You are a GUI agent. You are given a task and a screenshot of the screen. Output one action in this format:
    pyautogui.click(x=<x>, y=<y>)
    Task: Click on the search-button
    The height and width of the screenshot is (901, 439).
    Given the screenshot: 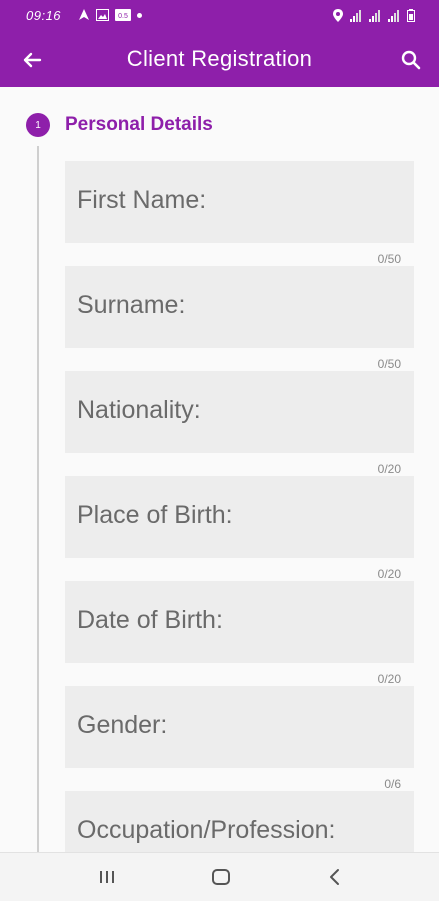 What is the action you would take?
    pyautogui.click(x=411, y=60)
    